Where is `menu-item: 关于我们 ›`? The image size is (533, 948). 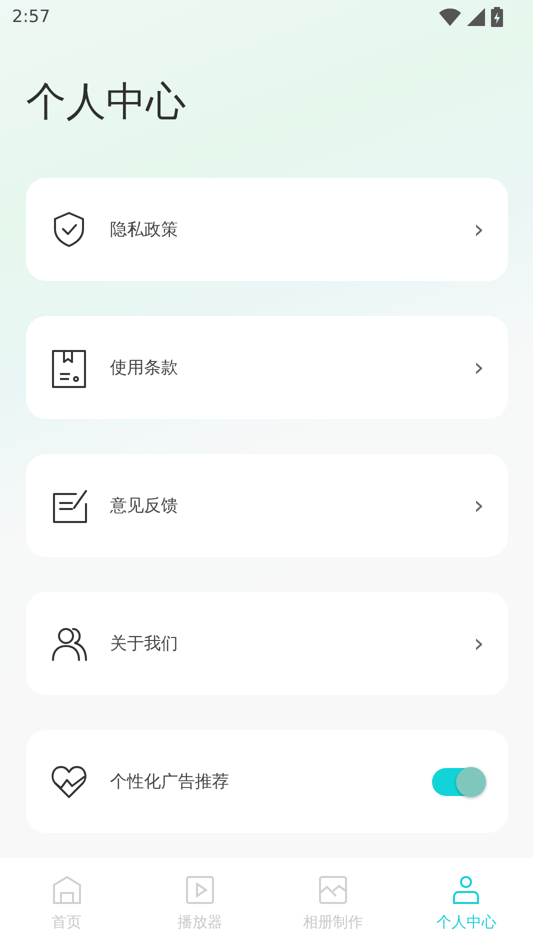
menu-item: 关于我们 › is located at coordinates (267, 643).